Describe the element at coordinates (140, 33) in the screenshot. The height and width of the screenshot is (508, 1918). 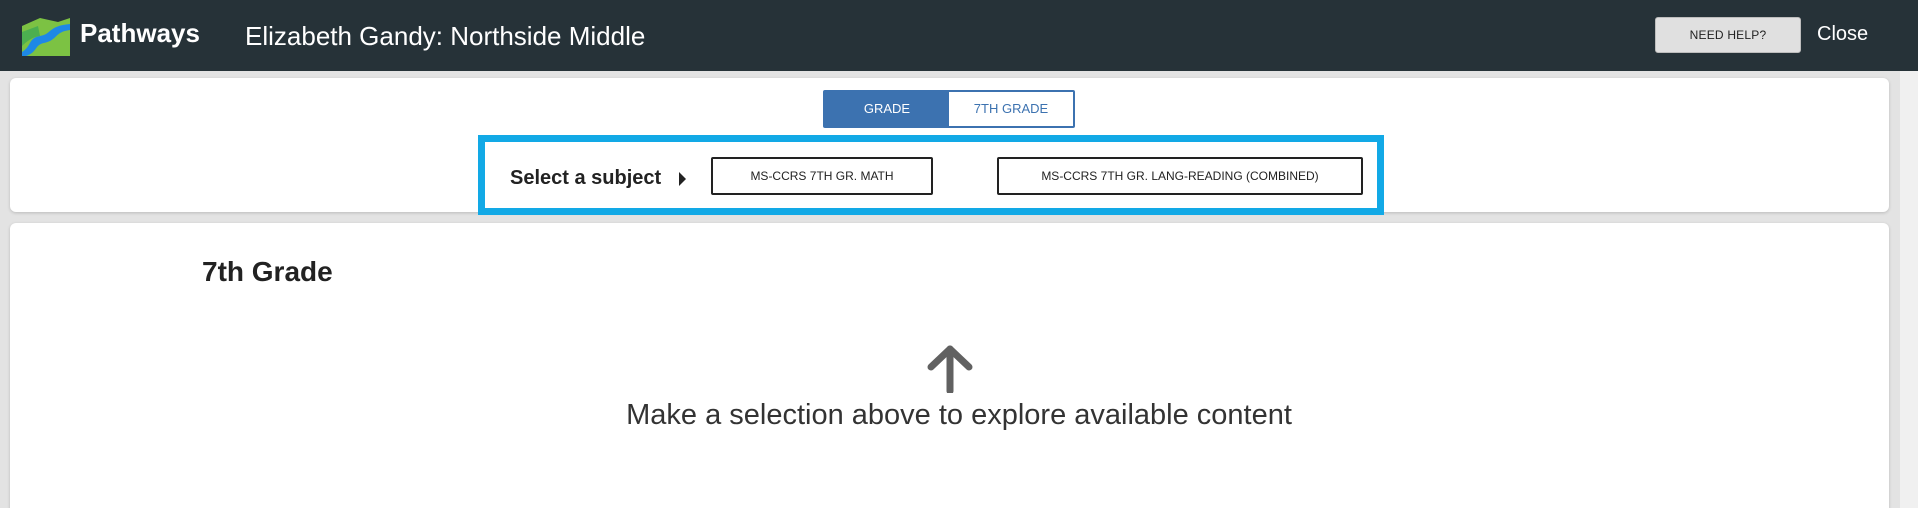
I see `brand-name: Pathways` at that location.